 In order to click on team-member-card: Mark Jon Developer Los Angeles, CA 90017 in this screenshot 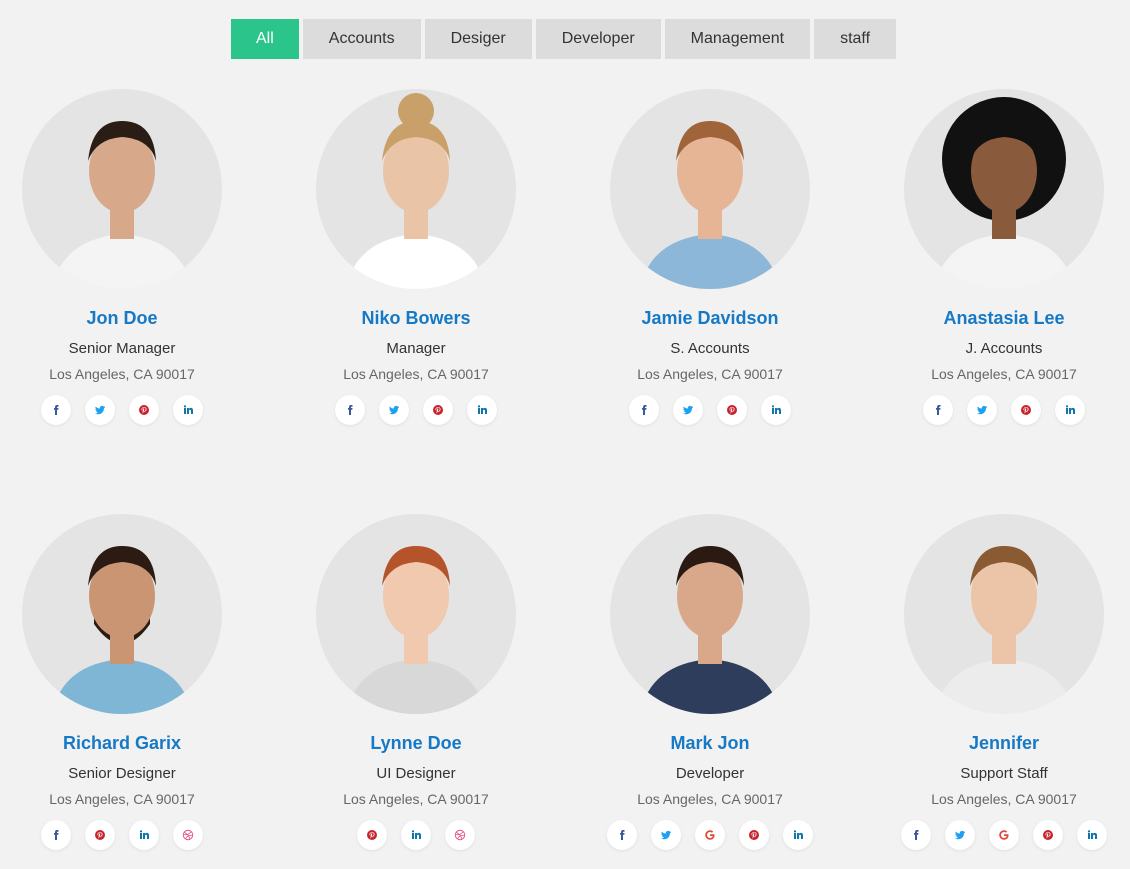, I will do `click(710, 682)`.